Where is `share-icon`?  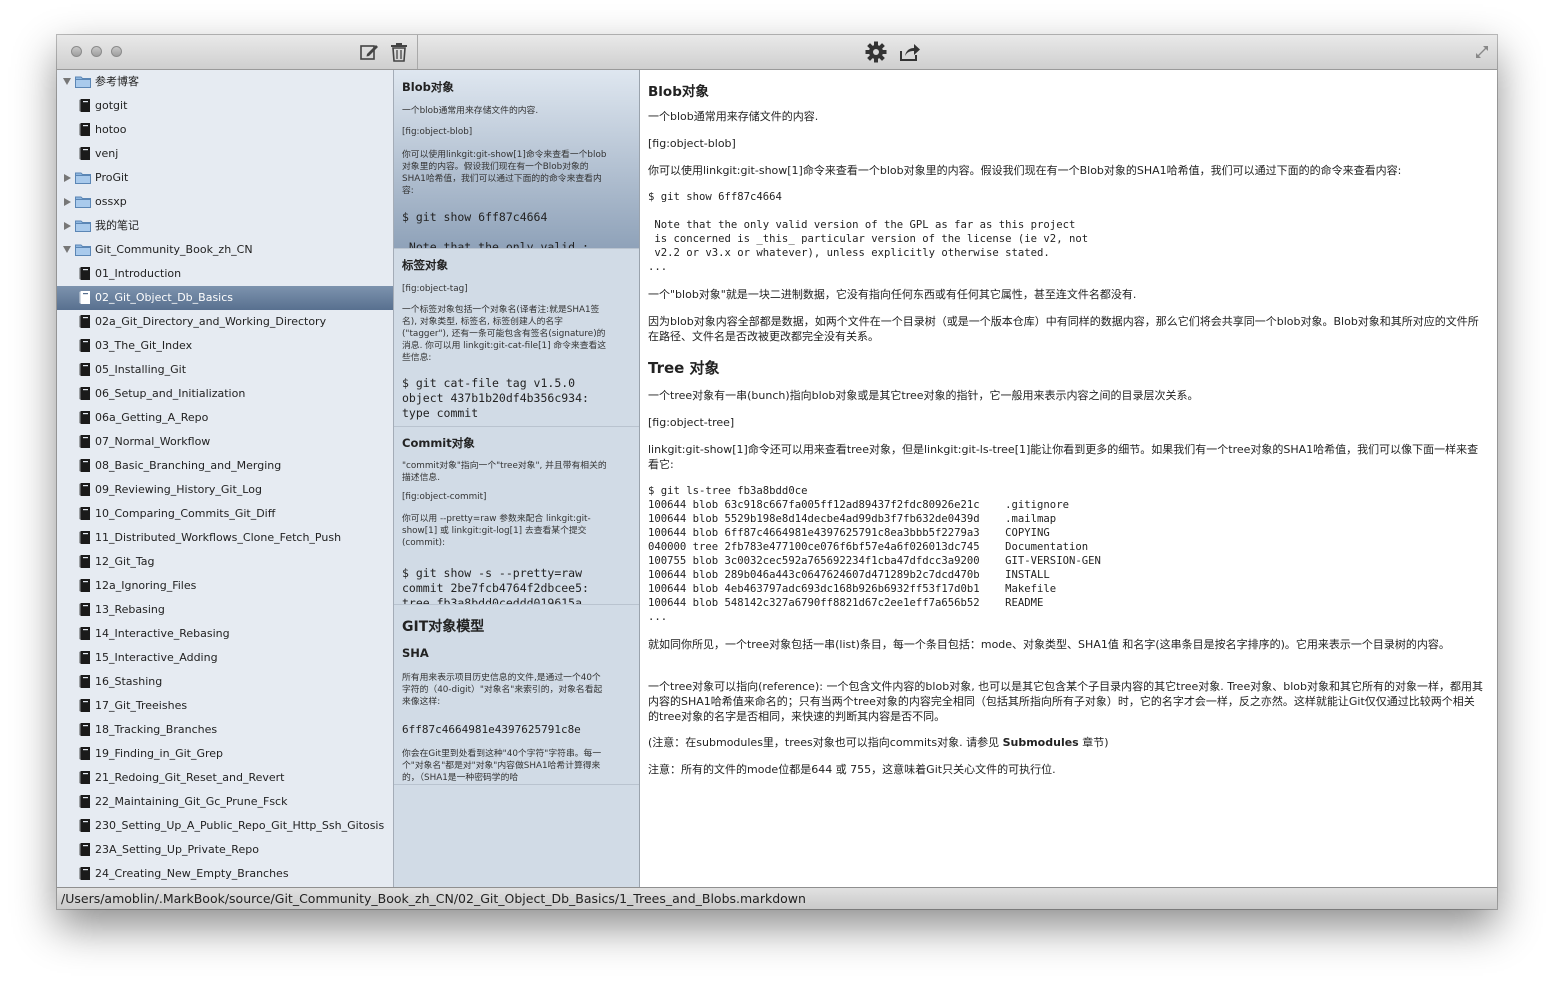
share-icon is located at coordinates (910, 52).